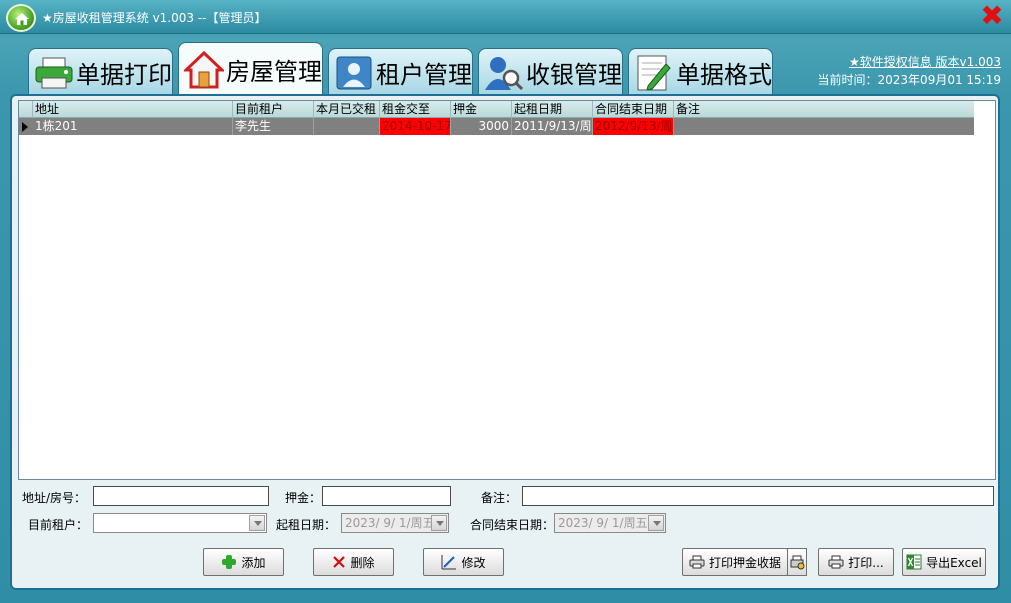 This screenshot has height=603, width=1011. What do you see at coordinates (386, 496) in the screenshot?
I see `deposit-input` at bounding box center [386, 496].